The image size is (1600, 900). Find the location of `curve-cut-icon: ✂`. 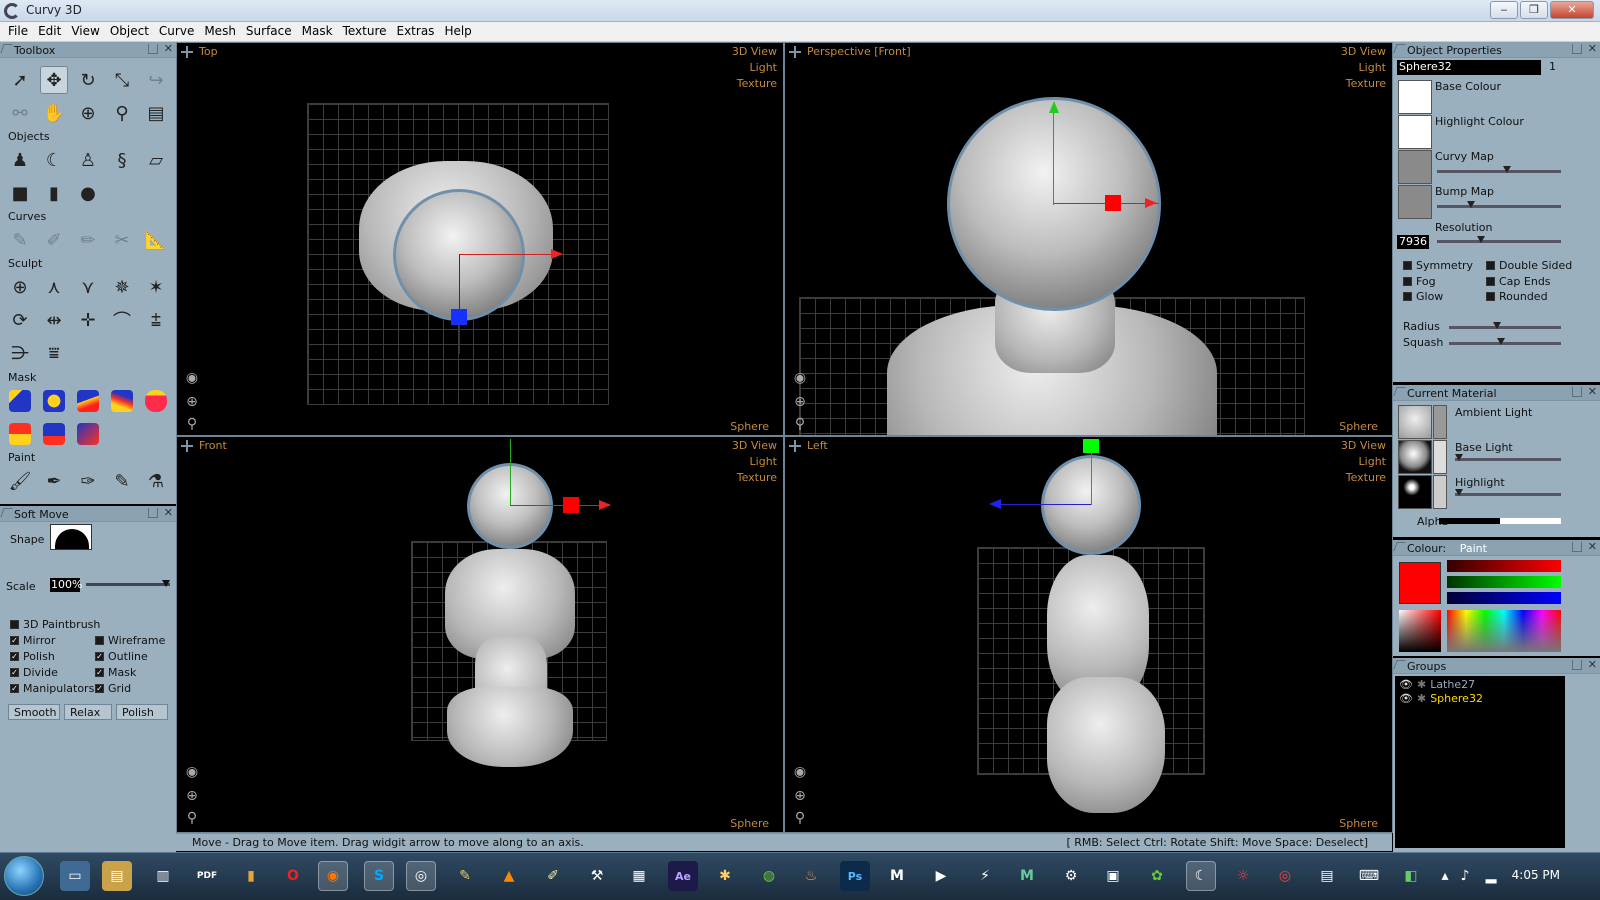

curve-cut-icon: ✂ is located at coordinates (122, 240).